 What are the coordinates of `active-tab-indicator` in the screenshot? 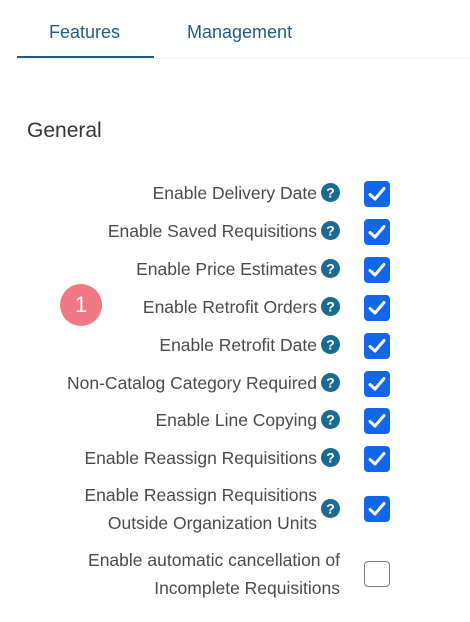 It's located at (85, 57).